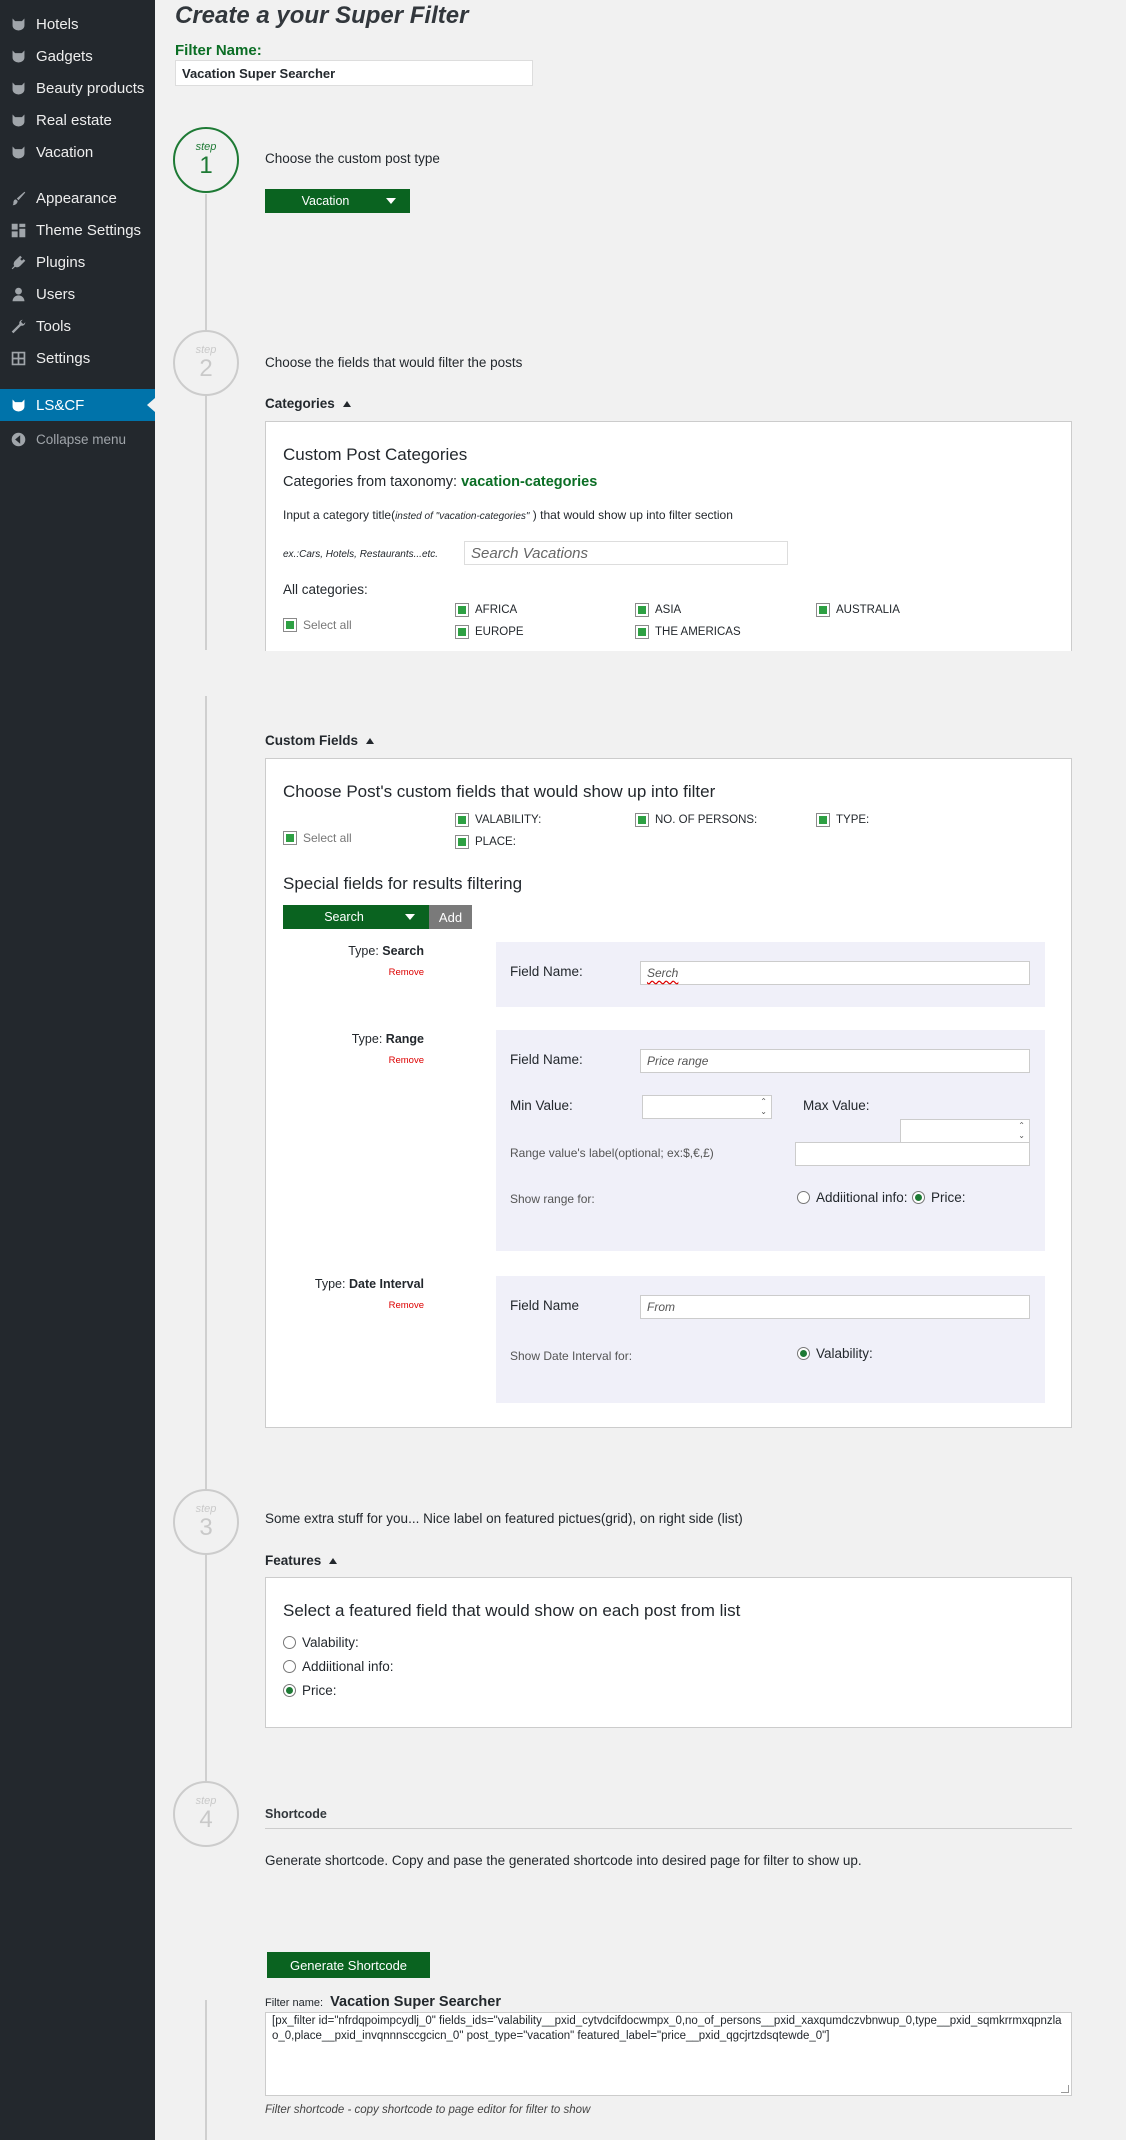  Describe the element at coordinates (308, 403) in the screenshot. I see `categories-toggle: Categories` at that location.